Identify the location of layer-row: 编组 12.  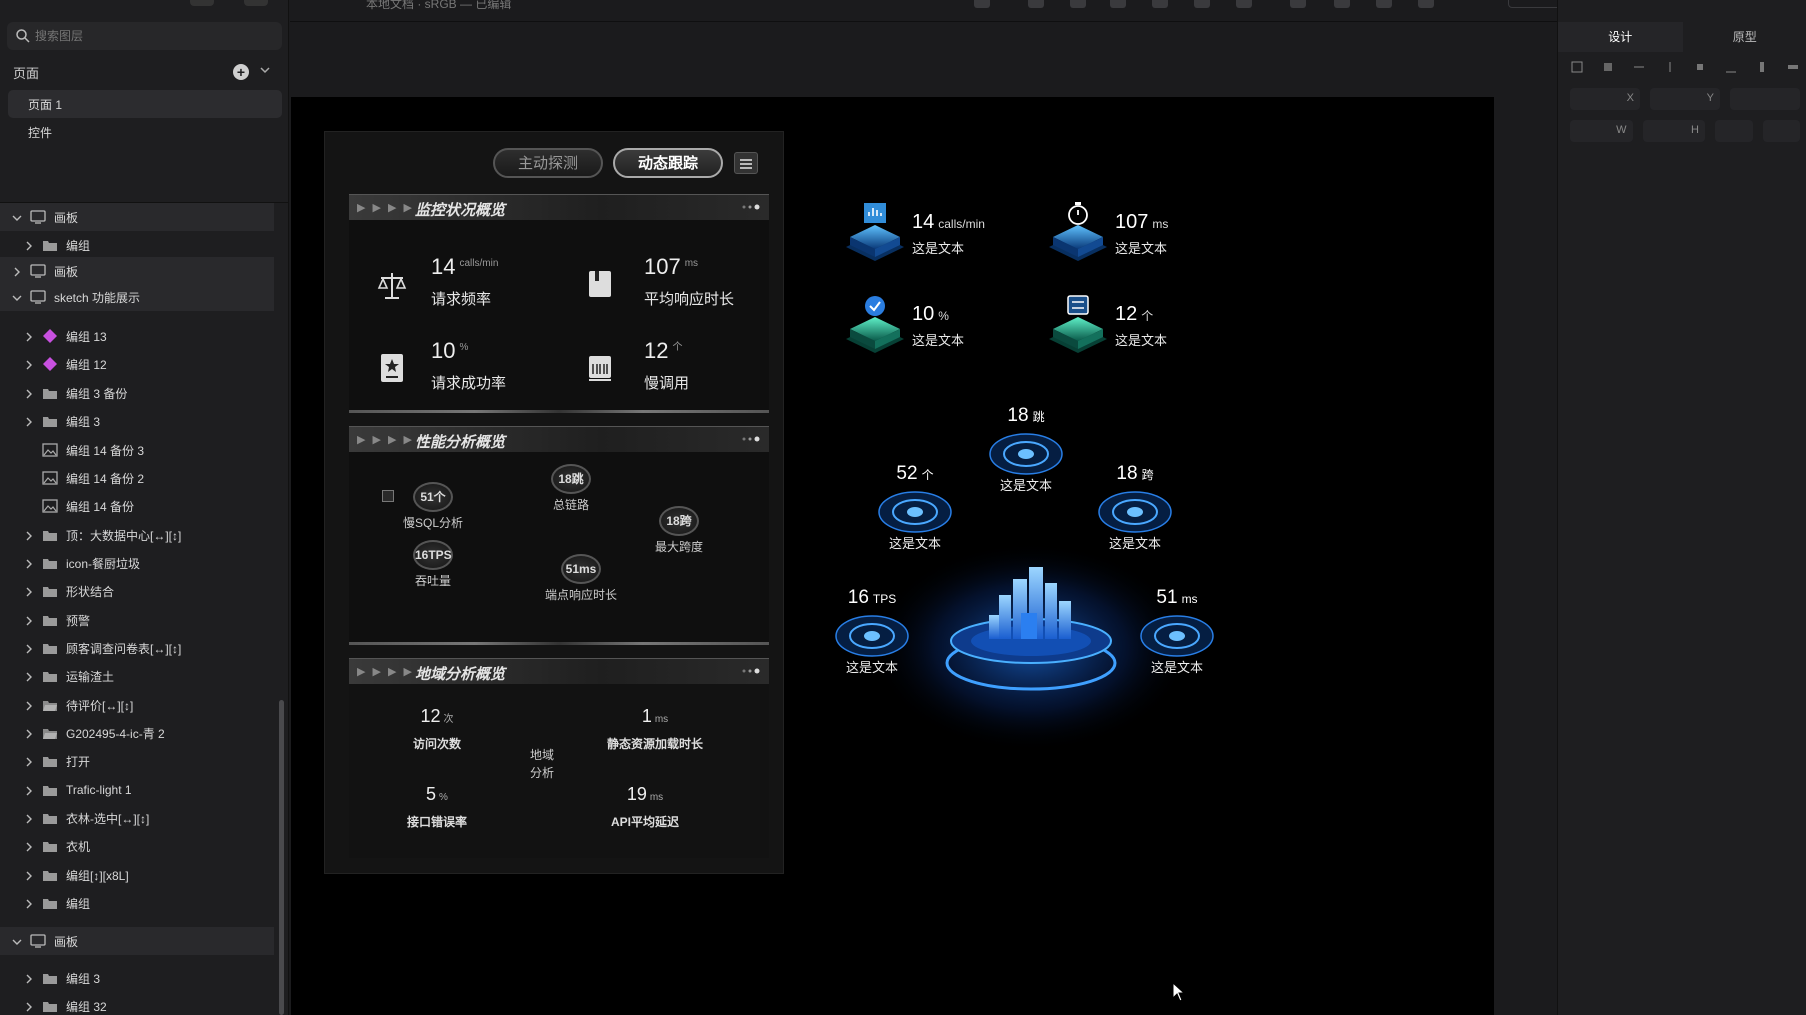
(137, 364).